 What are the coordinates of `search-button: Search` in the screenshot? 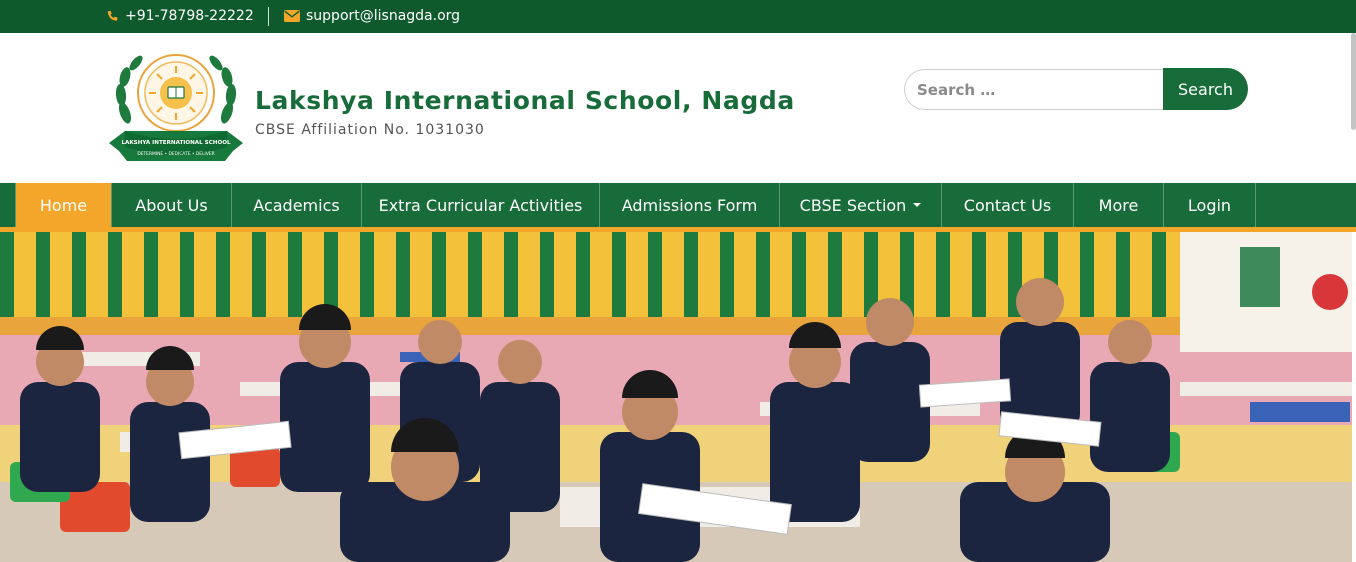 It's located at (1205, 89).